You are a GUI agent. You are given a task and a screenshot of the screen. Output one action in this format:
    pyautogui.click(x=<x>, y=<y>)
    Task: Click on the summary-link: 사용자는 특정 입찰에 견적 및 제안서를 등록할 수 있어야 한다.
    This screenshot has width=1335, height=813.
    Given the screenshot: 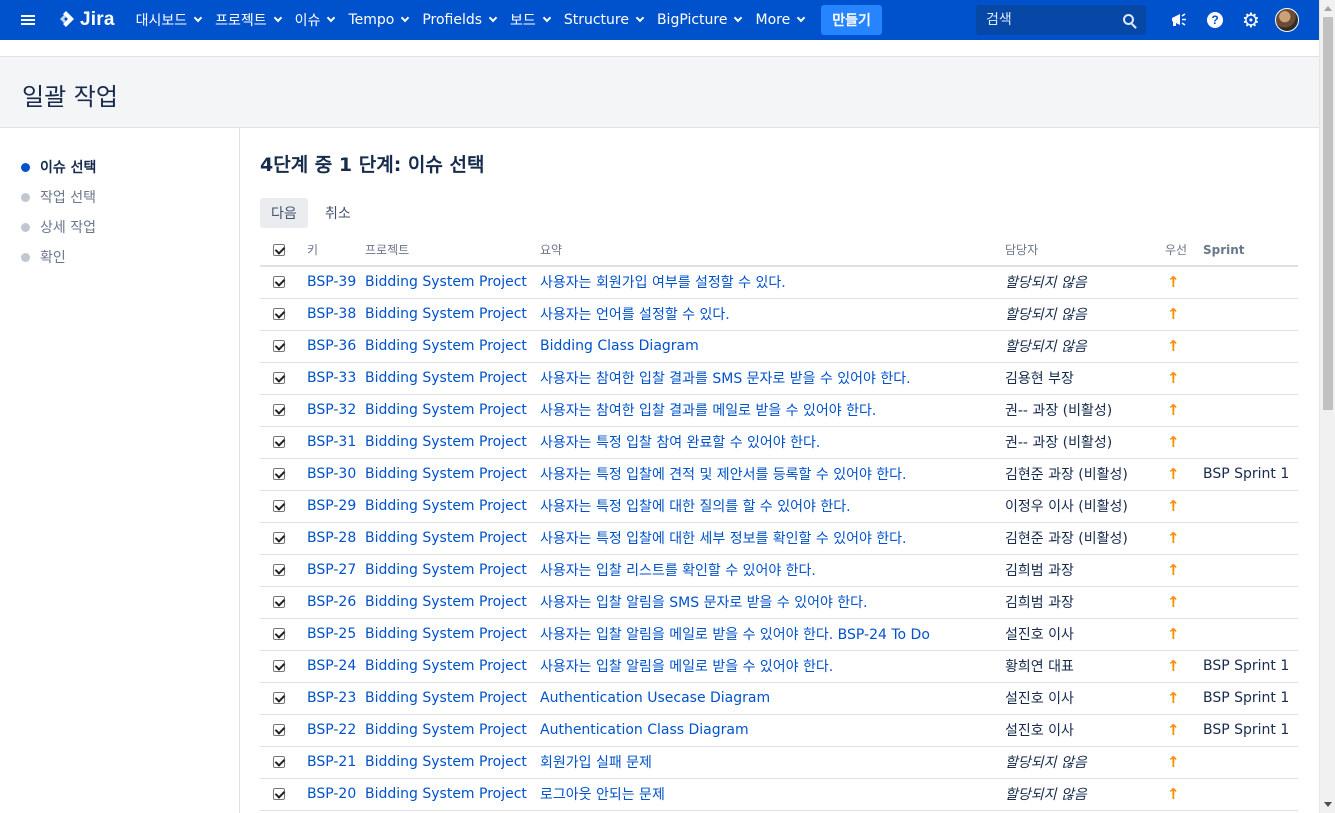 What is the action you would take?
    pyautogui.click(x=723, y=475)
    